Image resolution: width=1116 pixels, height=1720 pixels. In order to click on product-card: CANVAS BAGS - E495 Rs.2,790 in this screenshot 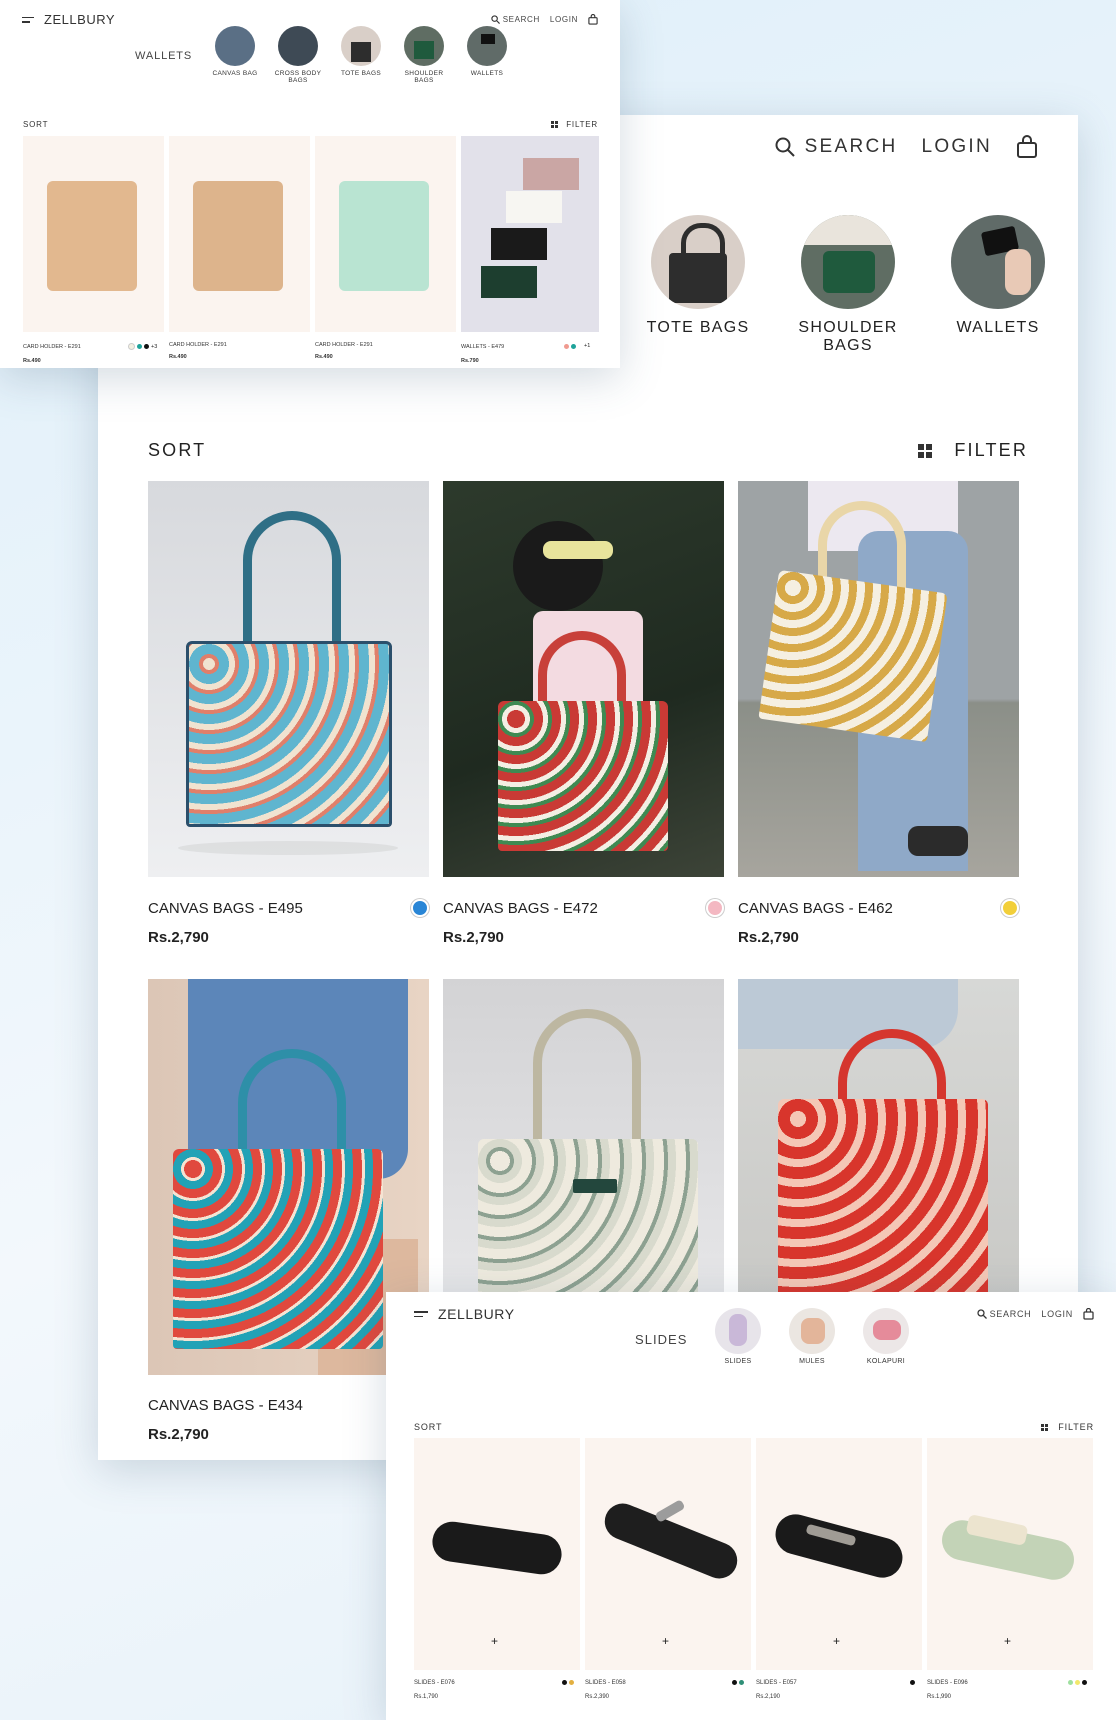, I will do `click(288, 713)`.